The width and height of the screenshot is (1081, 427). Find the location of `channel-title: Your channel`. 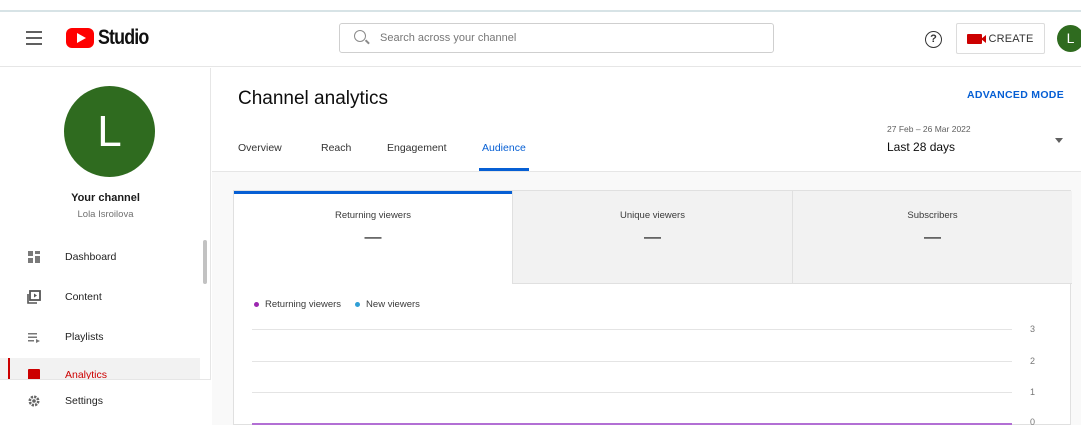

channel-title: Your channel is located at coordinates (105, 198).